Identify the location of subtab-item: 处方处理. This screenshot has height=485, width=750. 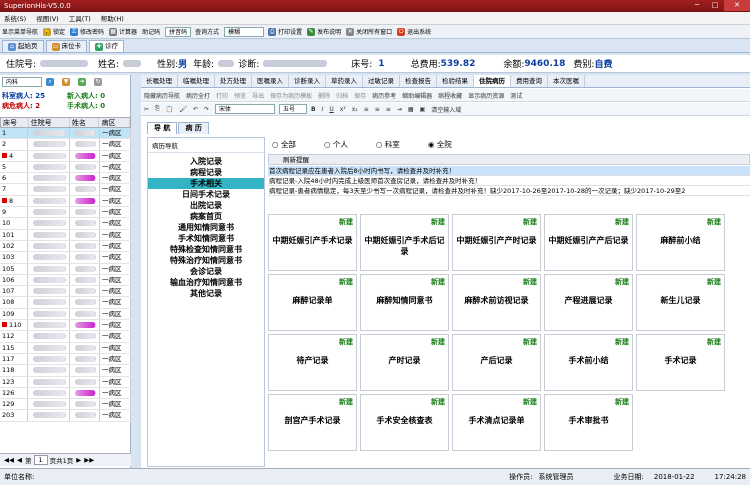
(233, 81).